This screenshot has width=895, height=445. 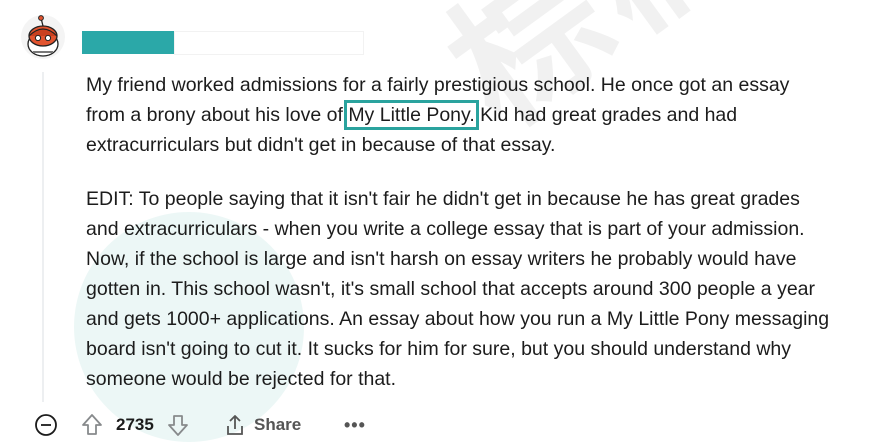 What do you see at coordinates (217, 115) in the screenshot?
I see `comment-text-segment: from a brony about his love of` at bounding box center [217, 115].